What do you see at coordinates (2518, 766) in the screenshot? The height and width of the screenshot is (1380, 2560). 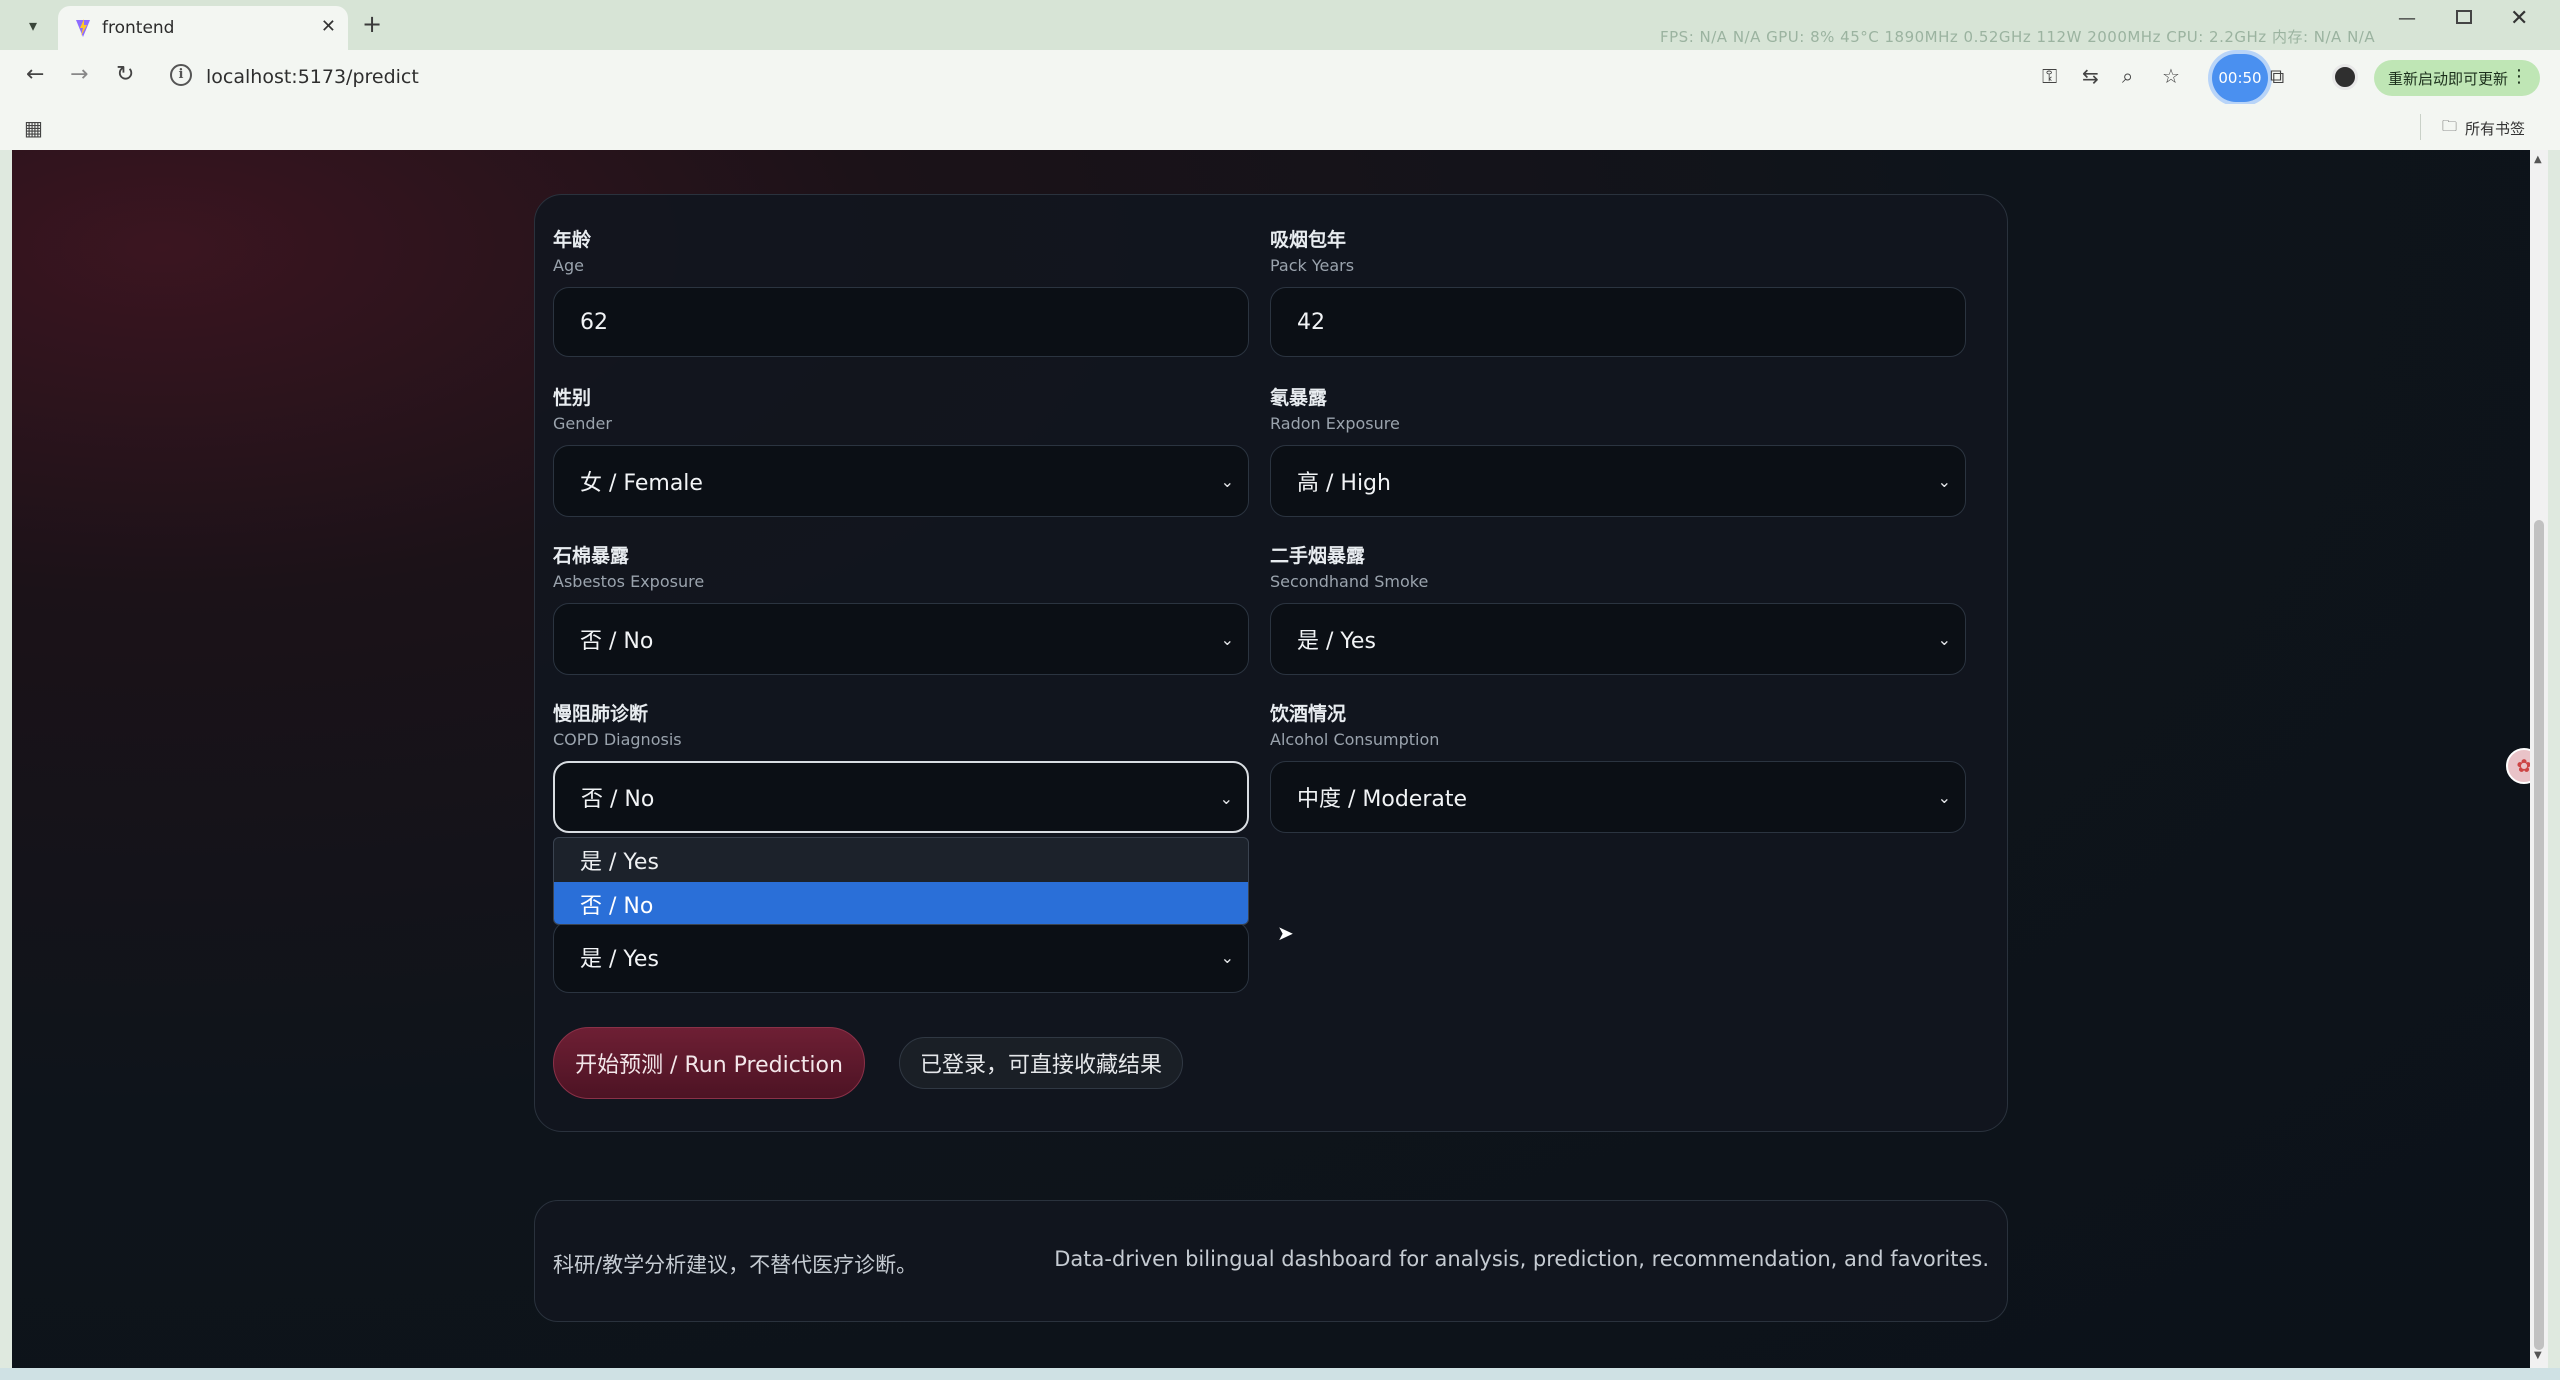 I see `floating-assistant-icon: ✿` at bounding box center [2518, 766].